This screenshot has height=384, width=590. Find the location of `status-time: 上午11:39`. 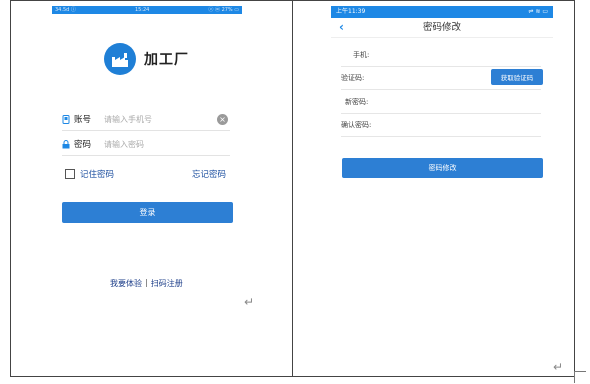

status-time: 上午11:39 is located at coordinates (351, 11).